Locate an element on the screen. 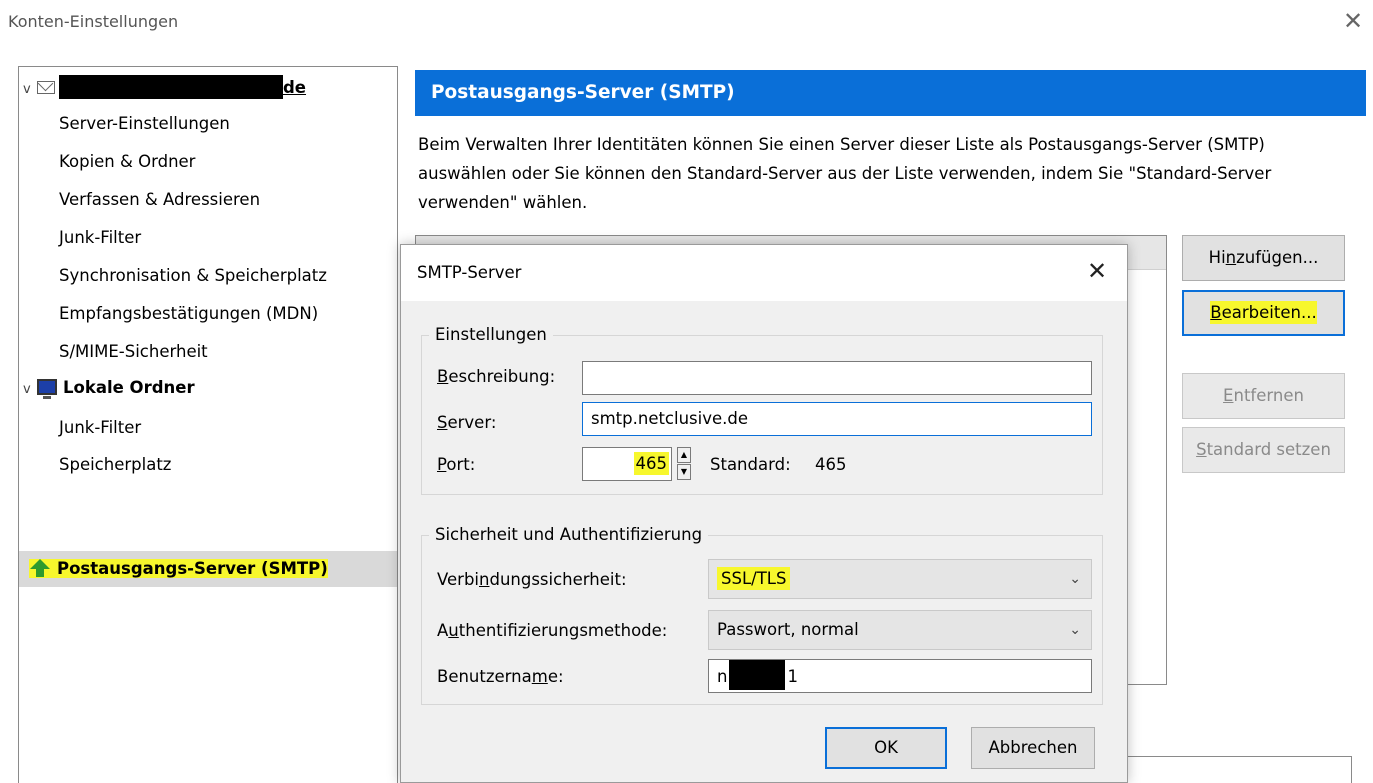 The height and width of the screenshot is (783, 1373). tree-item-smime: S/MIME-Sicherheit is located at coordinates (133, 352).